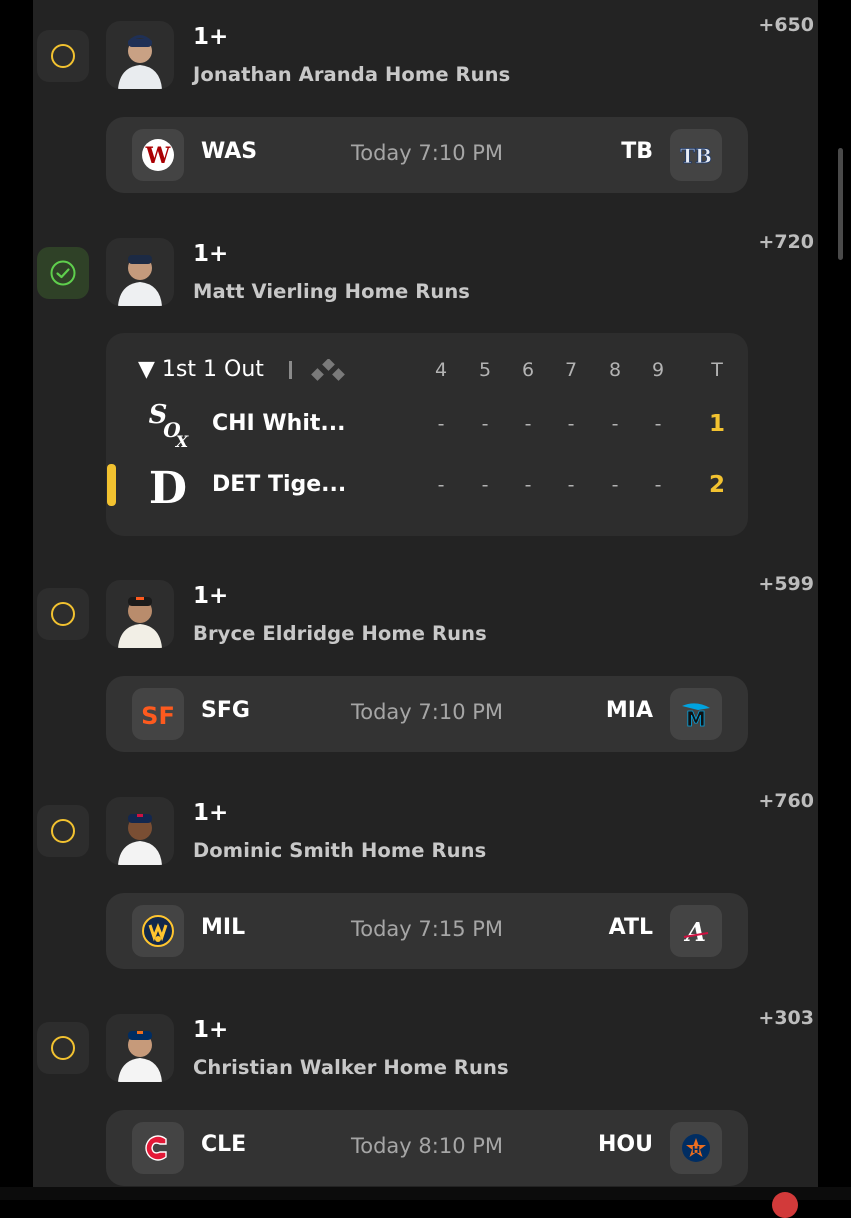  I want to click on marlins-logo-icon: M, so click(696, 714).